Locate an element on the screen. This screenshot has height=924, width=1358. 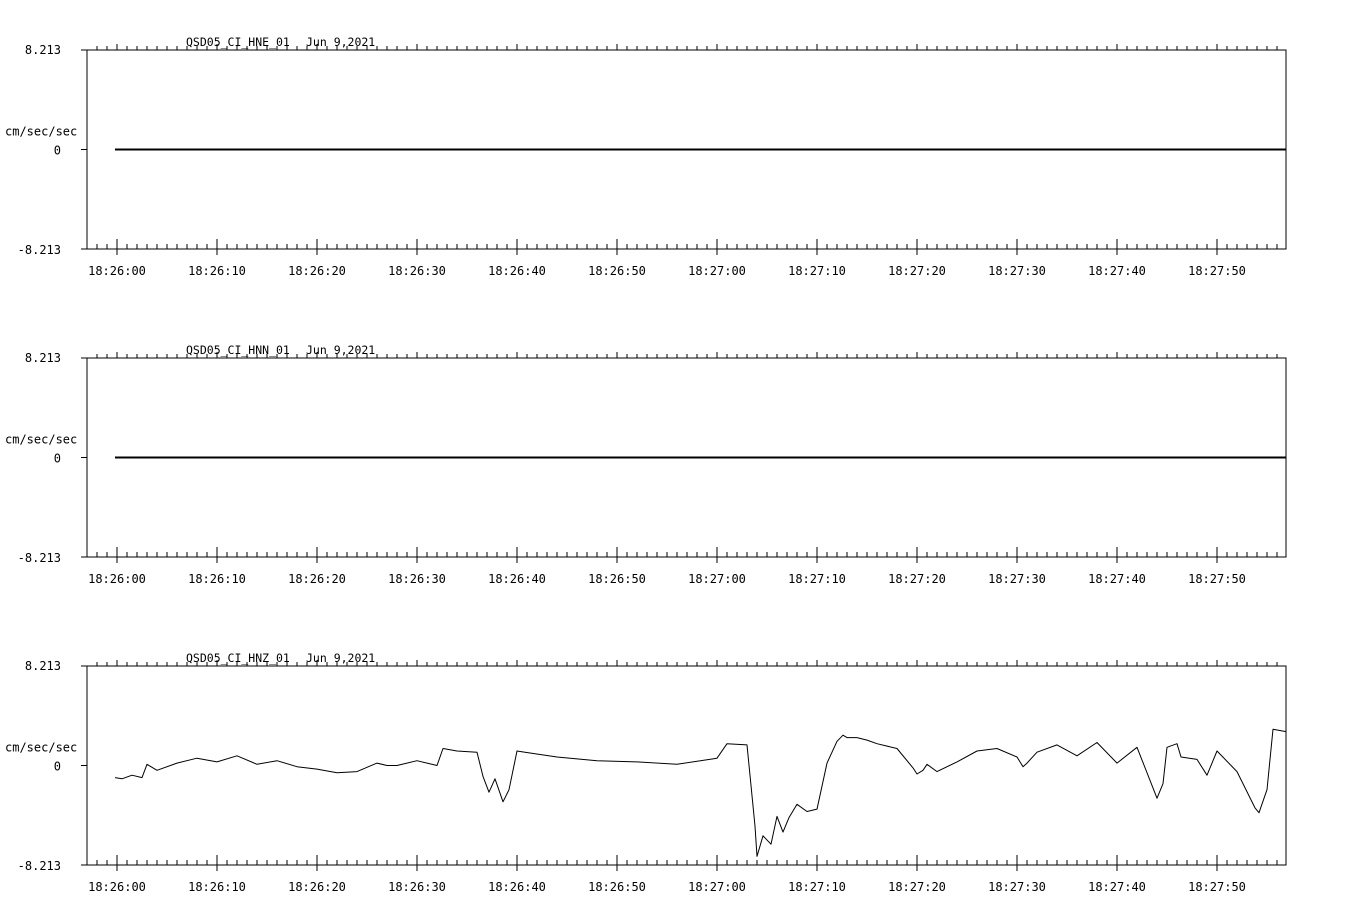
channel-title: QSD05_CI_HNN_01 is located at coordinates (238, 350).